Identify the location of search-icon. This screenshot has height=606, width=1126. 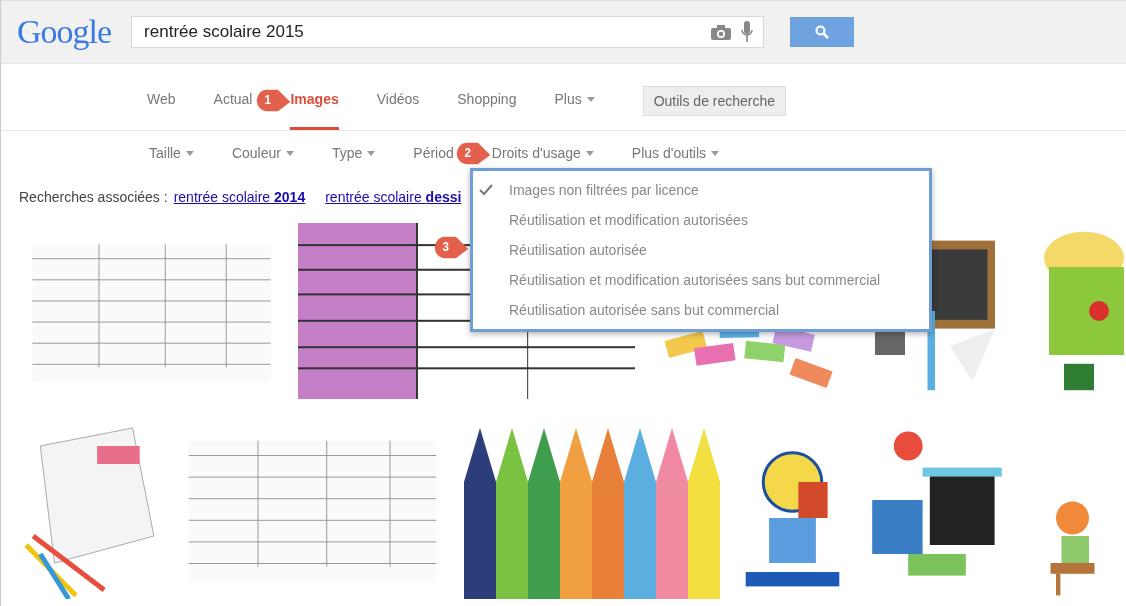
(822, 32).